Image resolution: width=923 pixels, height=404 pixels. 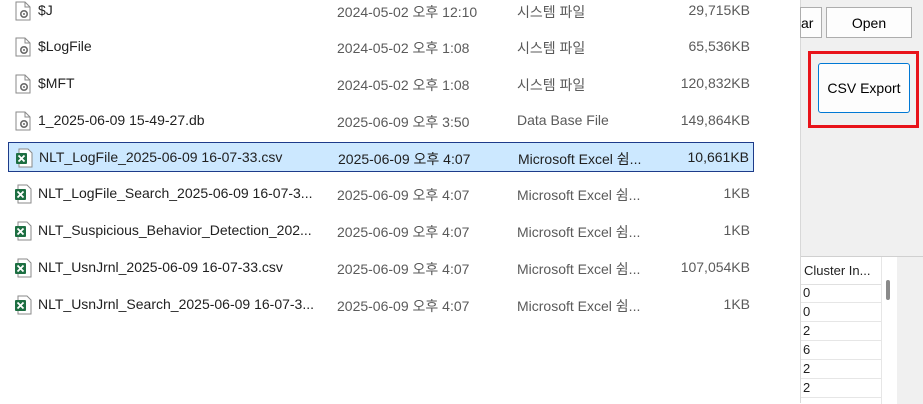 What do you see at coordinates (403, 122) in the screenshot?
I see `file-date: 2025-06-09 오후 3:50` at bounding box center [403, 122].